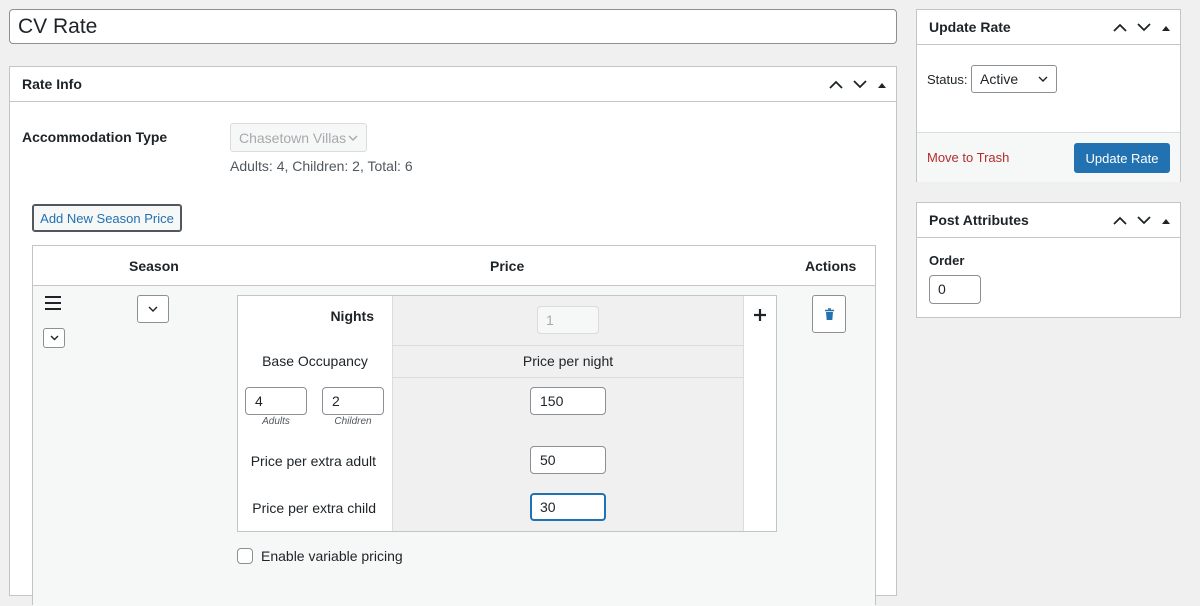  Describe the element at coordinates (454, 266) in the screenshot. I see `table-header: Season Price Actions` at that location.